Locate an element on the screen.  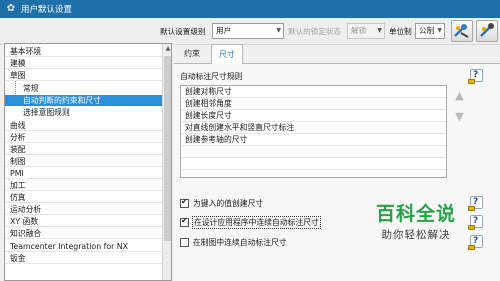
option-label: 在制图中连续自动标注尺寸 is located at coordinates (240, 242).